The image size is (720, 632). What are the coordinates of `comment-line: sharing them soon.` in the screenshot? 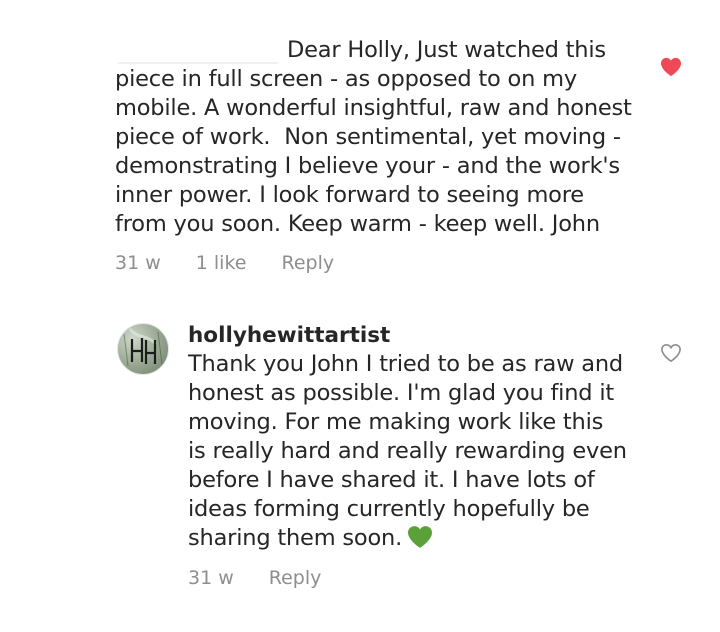 It's located at (413, 538).